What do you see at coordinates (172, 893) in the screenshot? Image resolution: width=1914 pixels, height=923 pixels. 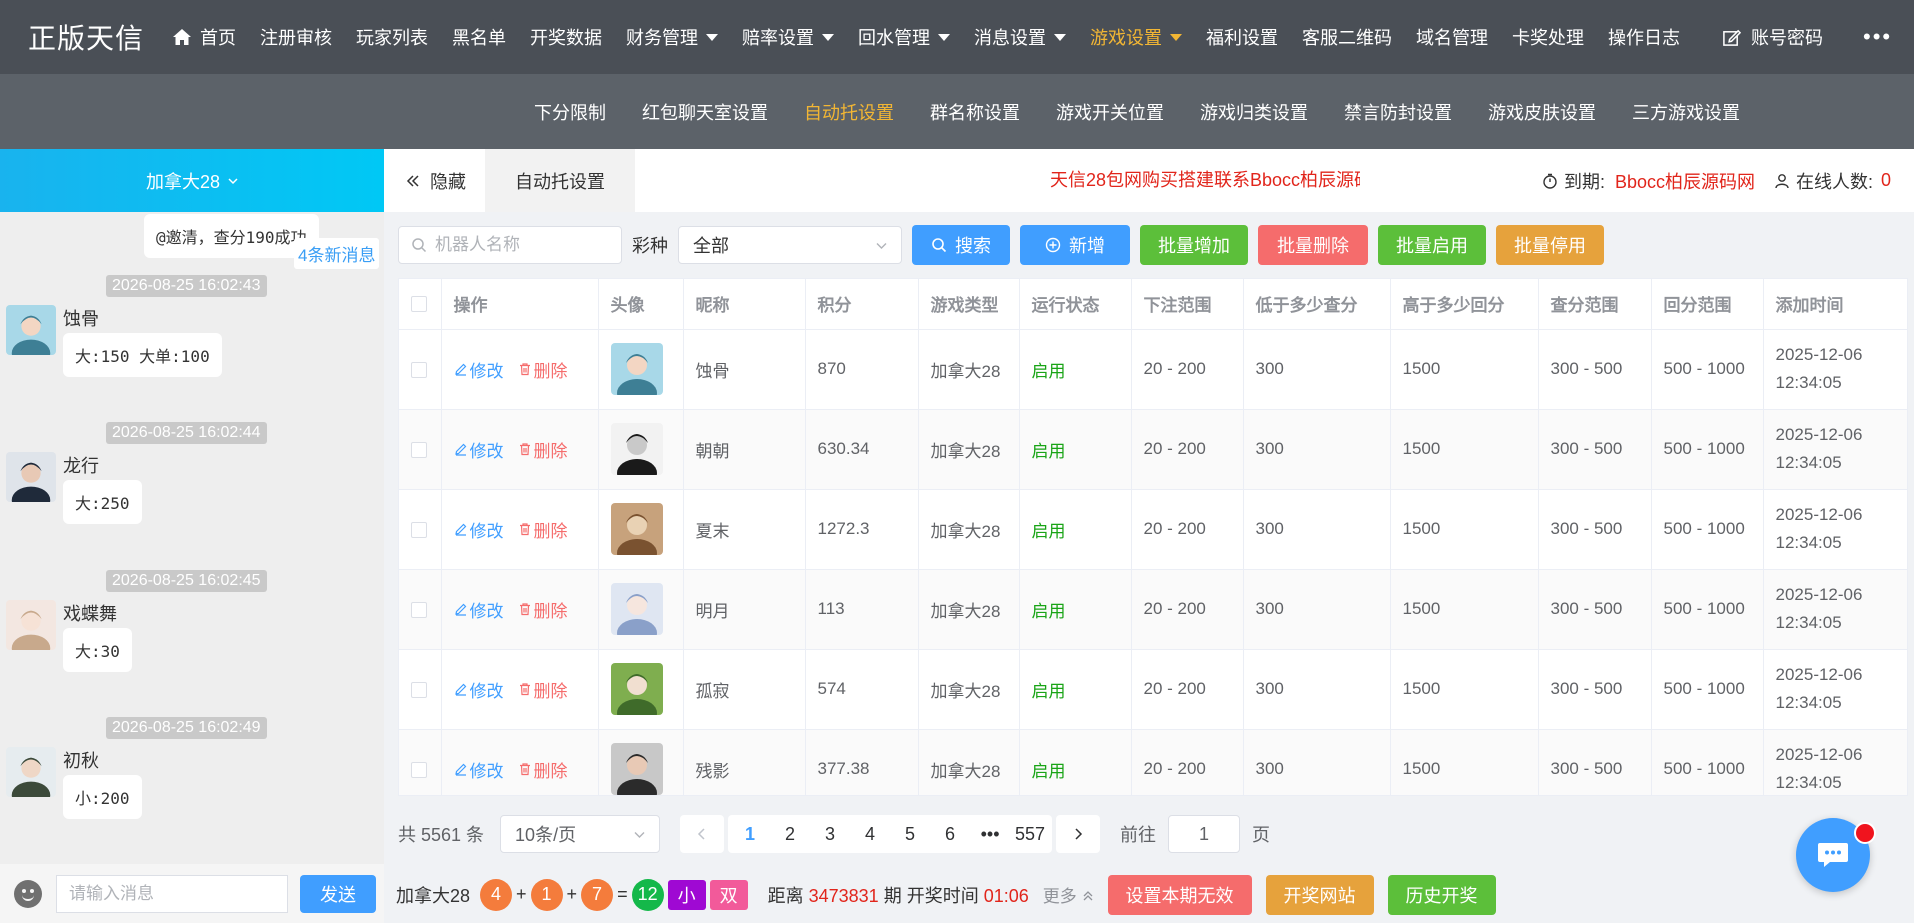 I see `chat-message-input` at bounding box center [172, 893].